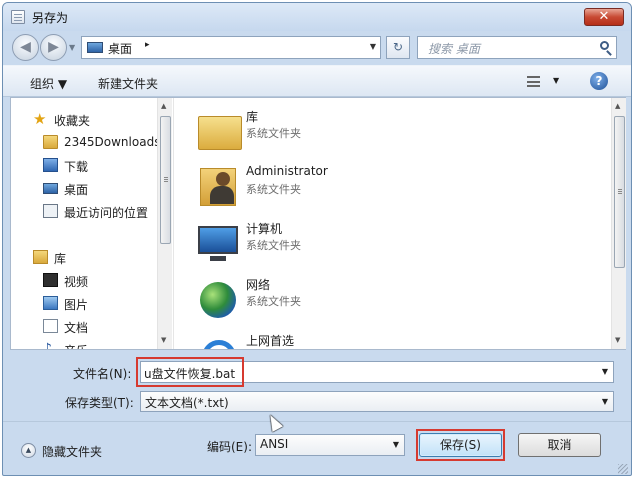 The image size is (635, 481). What do you see at coordinates (28, 450) in the screenshot?
I see `collapse-up-icon: ▲` at bounding box center [28, 450].